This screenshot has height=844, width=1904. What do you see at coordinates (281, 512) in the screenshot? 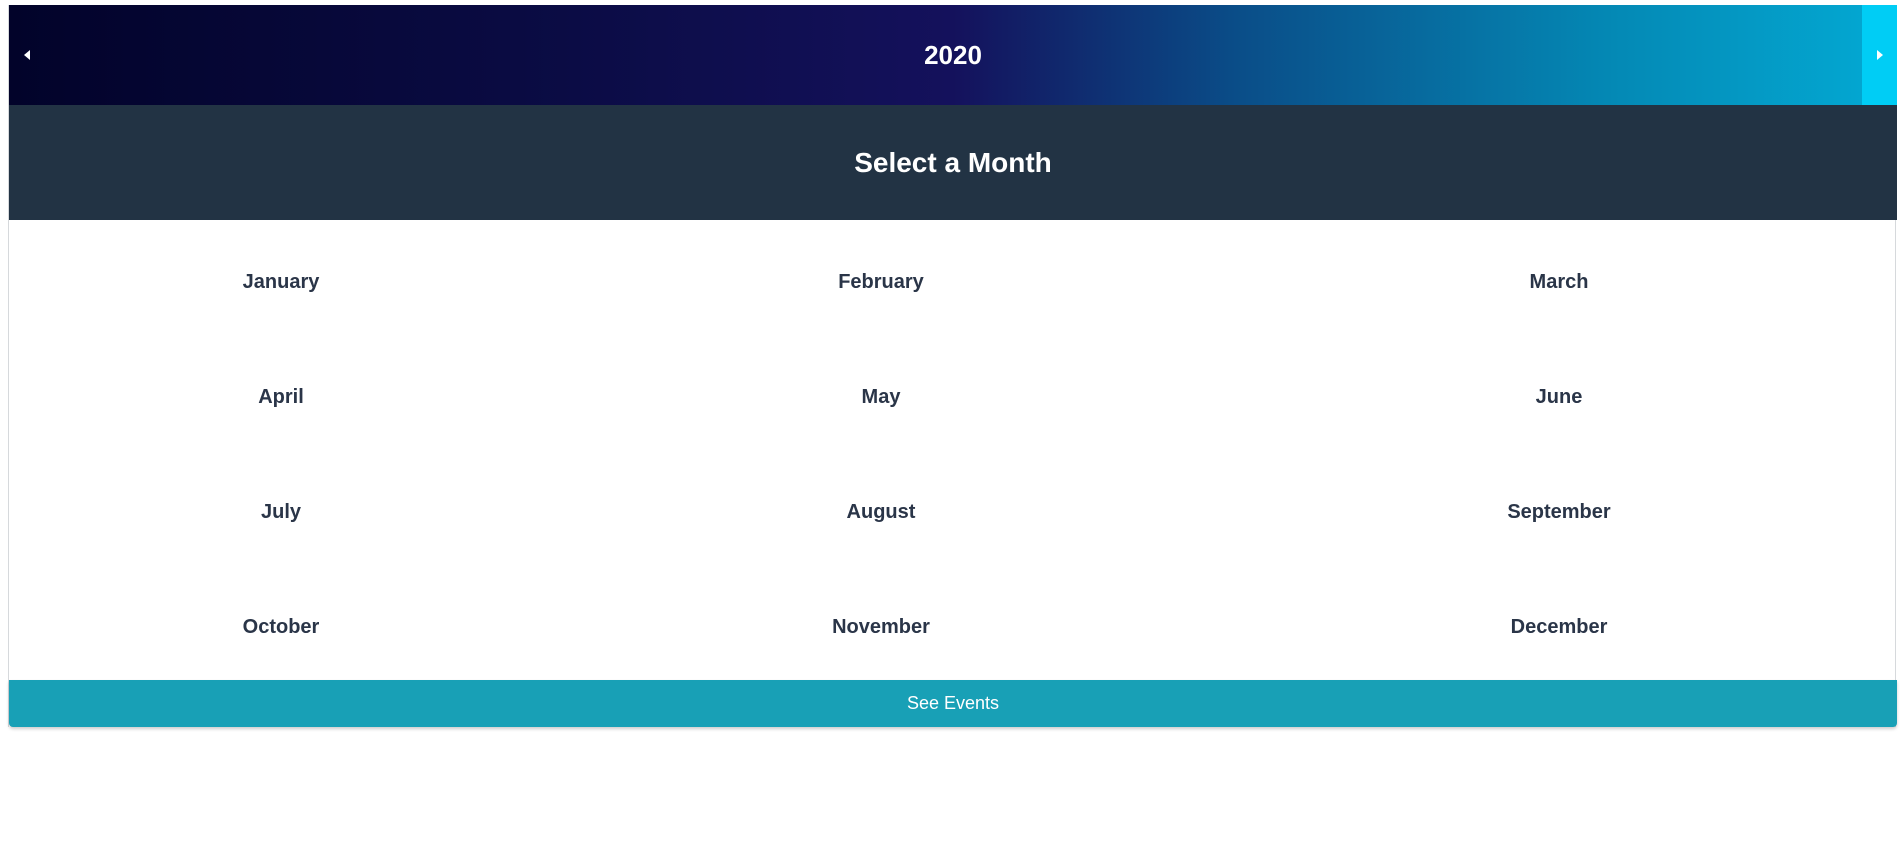
I see `month-option-july: July` at bounding box center [281, 512].